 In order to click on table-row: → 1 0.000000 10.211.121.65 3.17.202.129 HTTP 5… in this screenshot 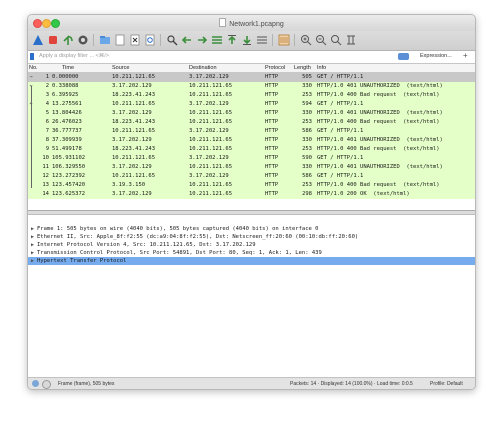, I will do `click(251, 77)`.